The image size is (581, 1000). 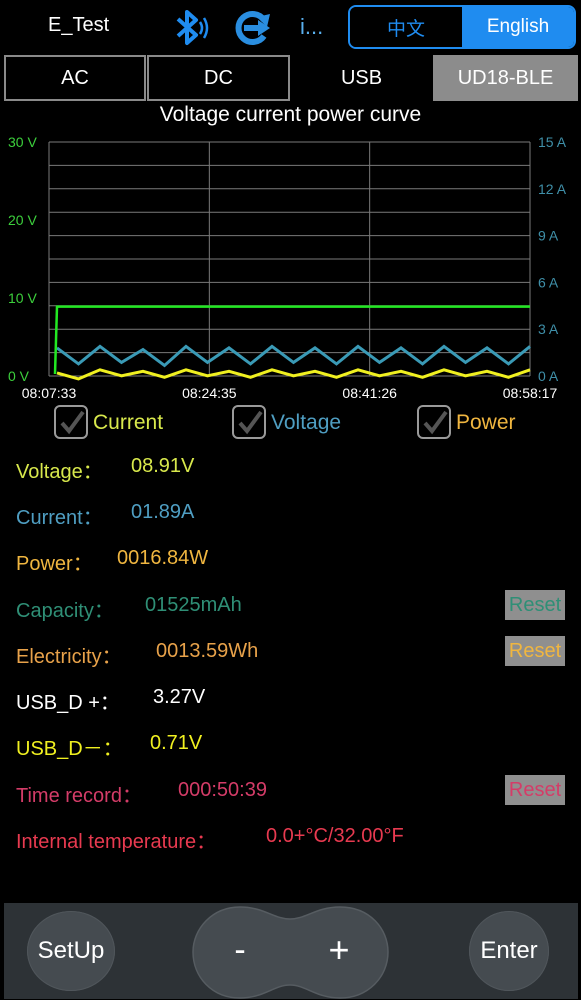 I want to click on tab-ac: AC, so click(x=75, y=78).